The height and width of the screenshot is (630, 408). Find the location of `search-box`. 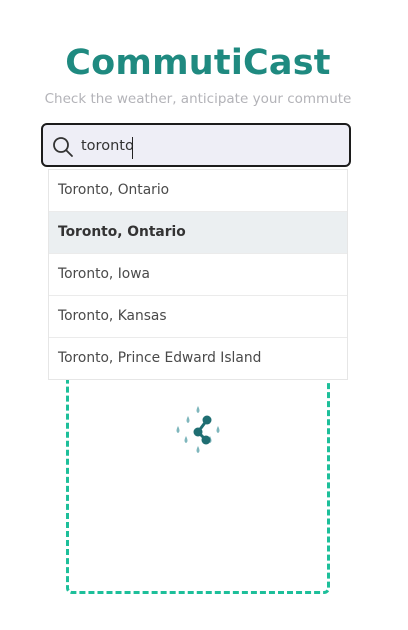

search-box is located at coordinates (196, 145).